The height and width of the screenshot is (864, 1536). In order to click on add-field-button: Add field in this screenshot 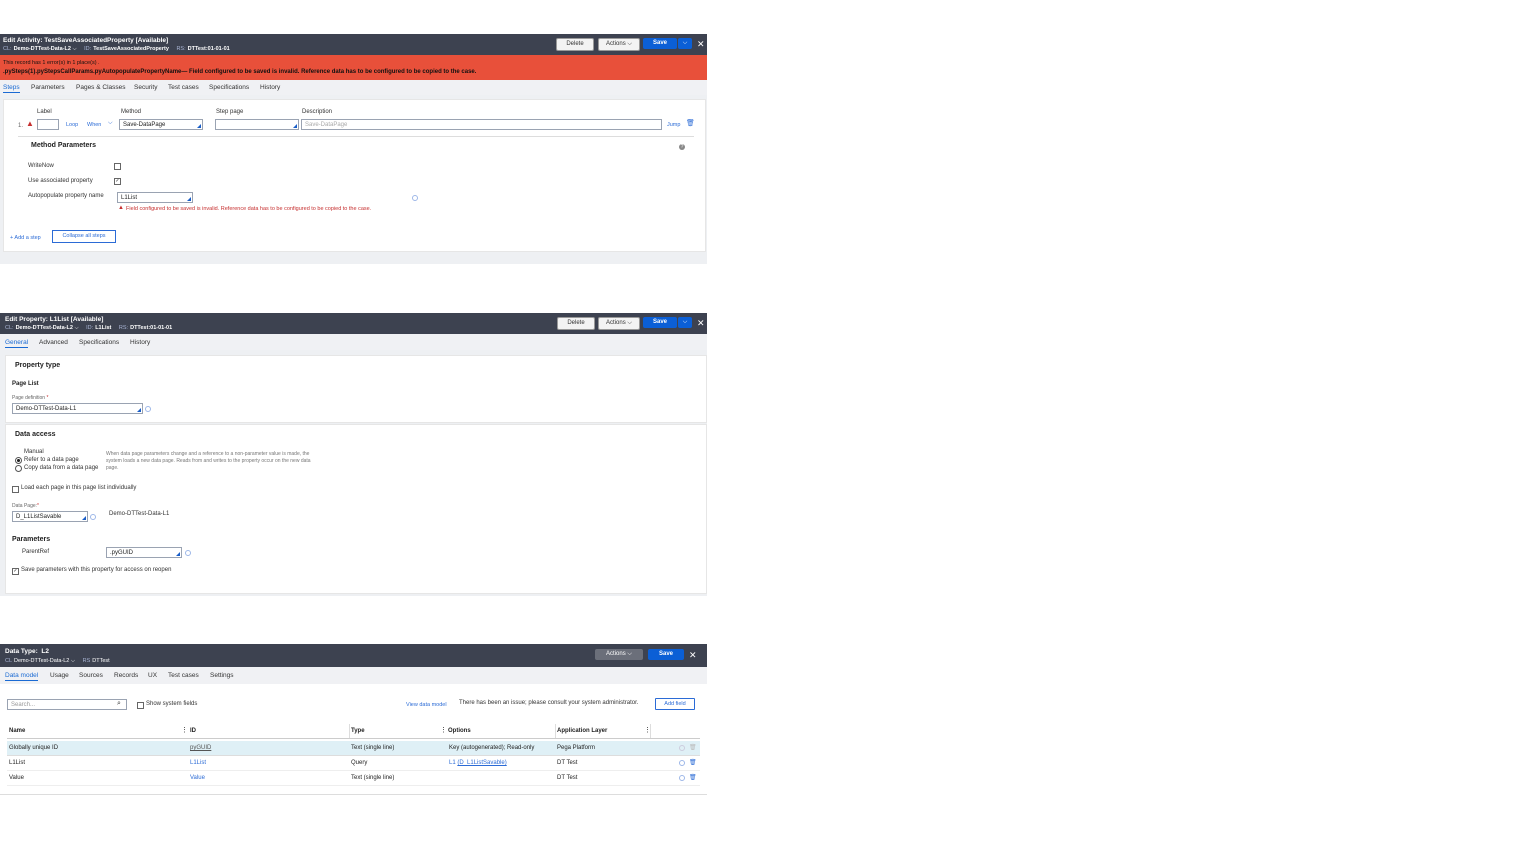, I will do `click(675, 704)`.